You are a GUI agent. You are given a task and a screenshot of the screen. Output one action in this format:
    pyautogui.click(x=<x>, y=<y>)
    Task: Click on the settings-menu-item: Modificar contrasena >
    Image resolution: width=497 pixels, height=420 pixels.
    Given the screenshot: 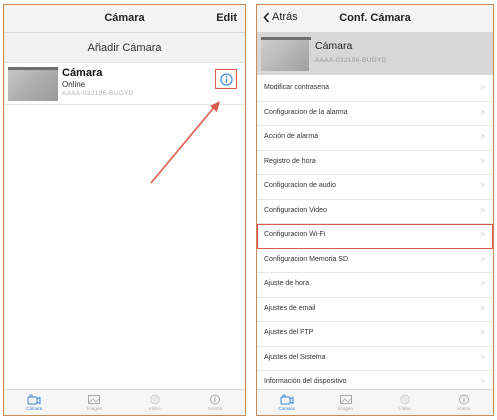 What is the action you would take?
    pyautogui.click(x=375, y=89)
    